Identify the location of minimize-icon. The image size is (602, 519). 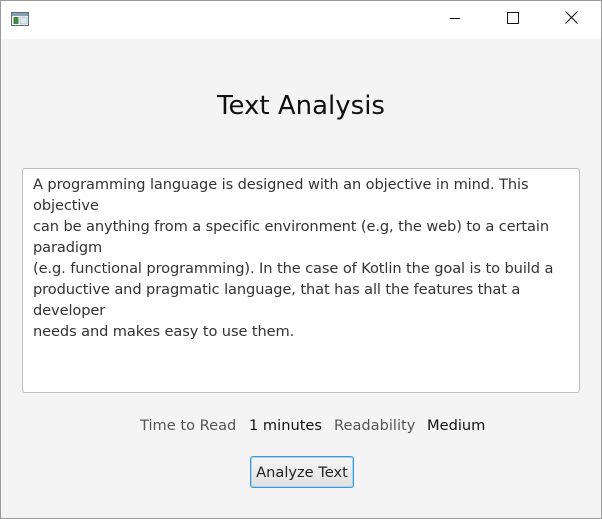
(455, 20).